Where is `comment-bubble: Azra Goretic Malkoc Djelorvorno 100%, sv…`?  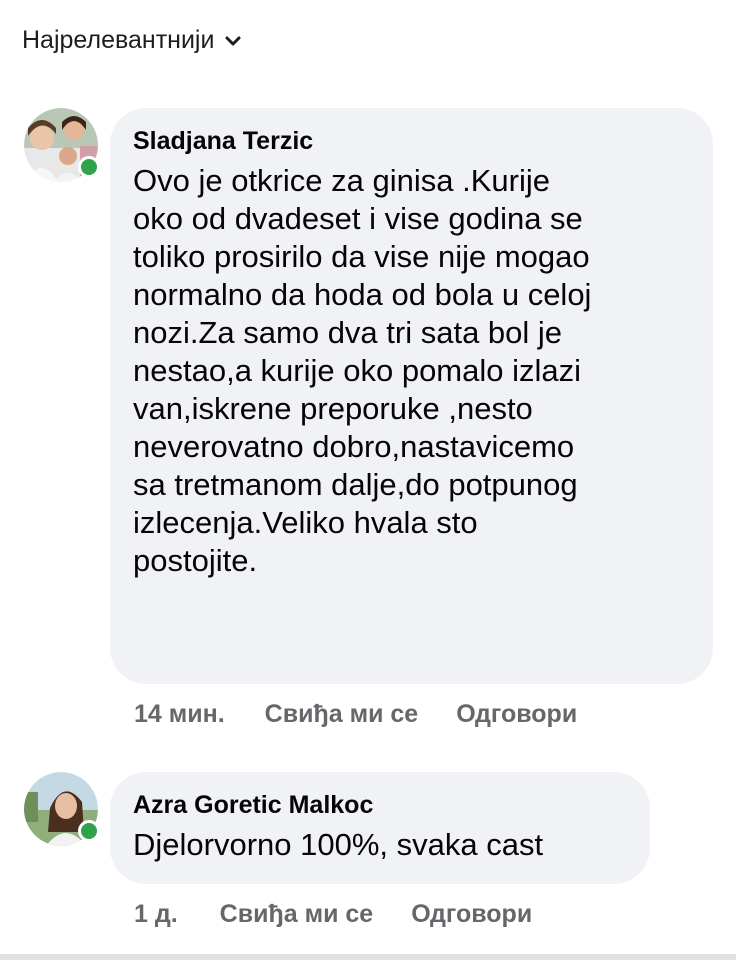 comment-bubble: Azra Goretic Malkoc Djelorvorno 100%, sv… is located at coordinates (380, 828).